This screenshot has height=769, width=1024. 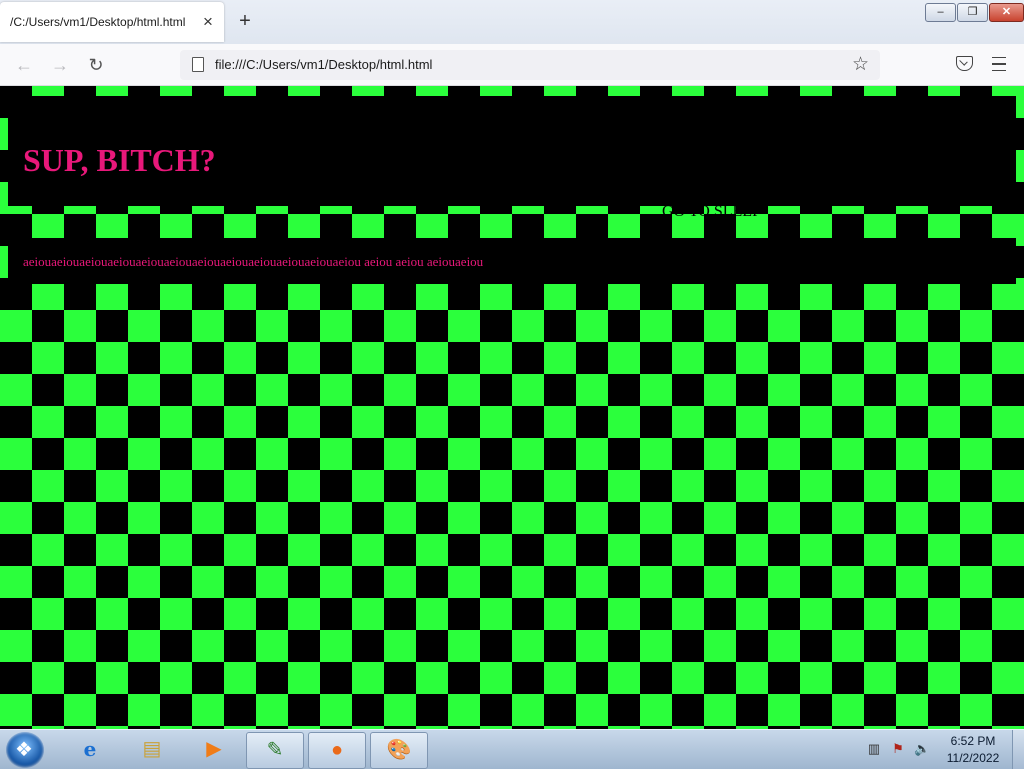 I want to click on browser-tab: /C:/Users/vm1/Desktop/html.html ×, so click(x=112, y=22).